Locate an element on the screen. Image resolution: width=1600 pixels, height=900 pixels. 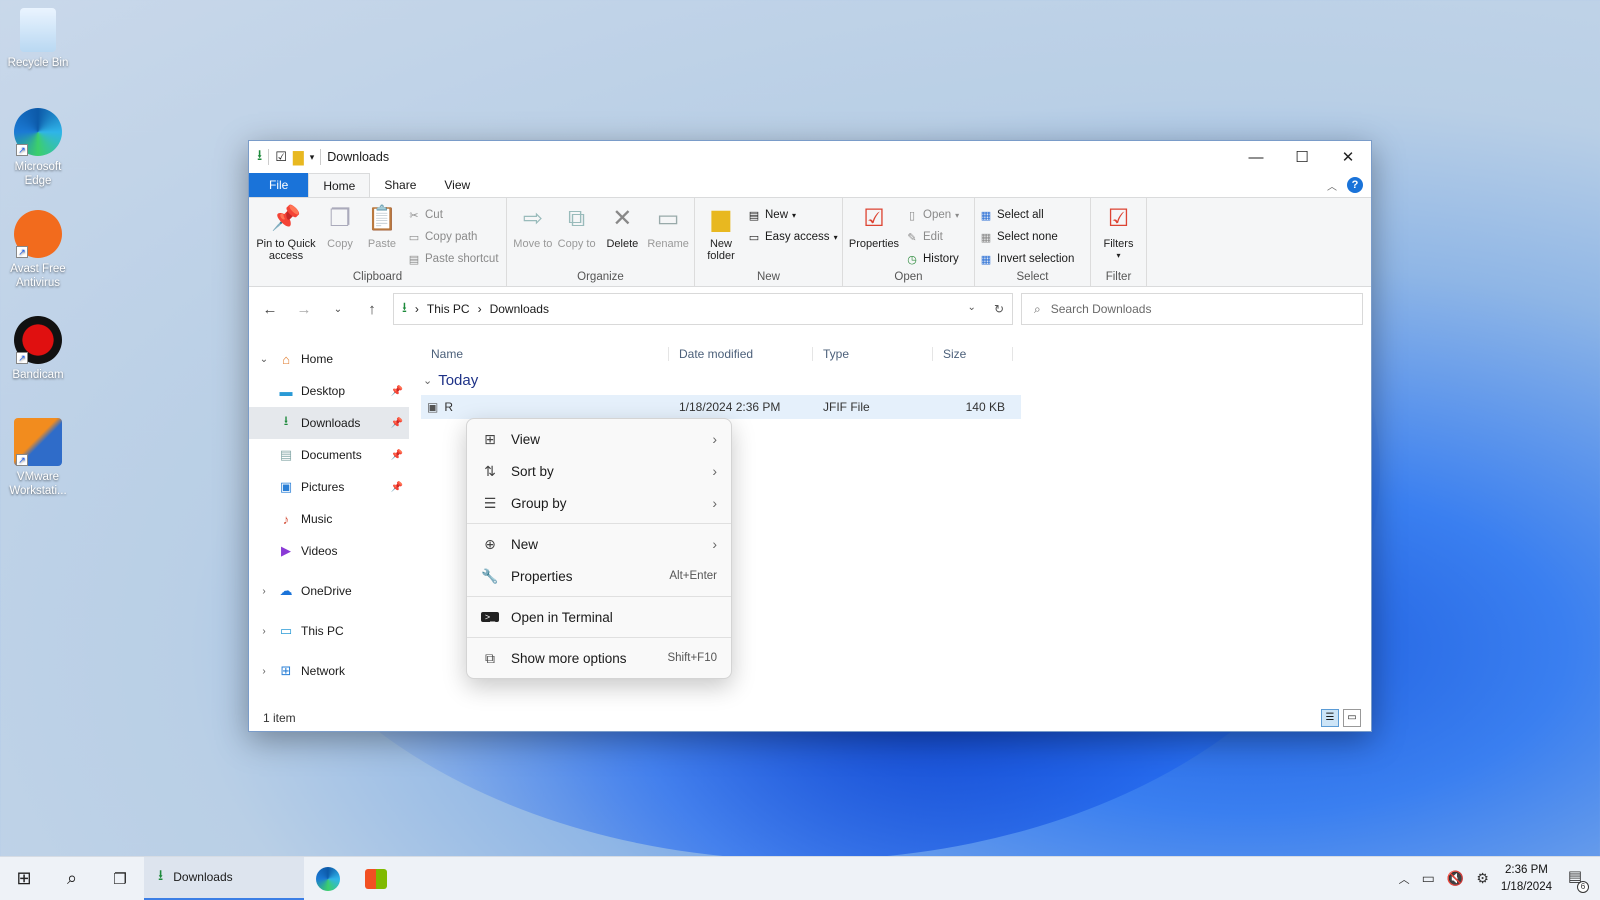
taskbar-app-downloads: ⭳ Downloads is located at coordinates (224, 878).